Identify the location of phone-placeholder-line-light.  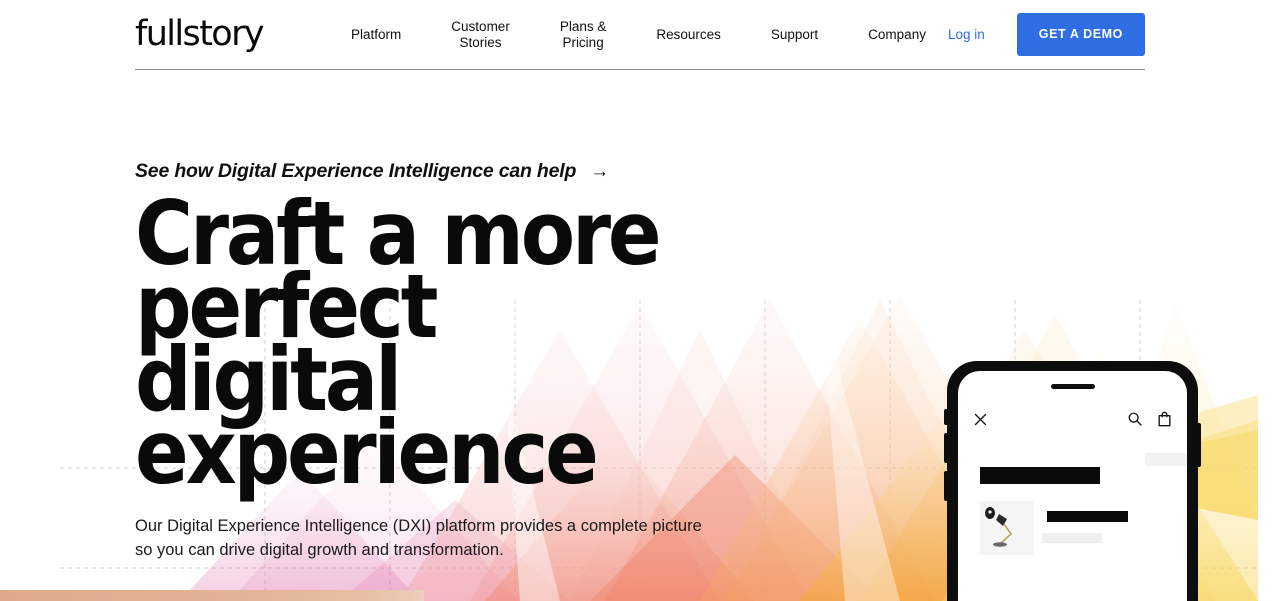
(1072, 538).